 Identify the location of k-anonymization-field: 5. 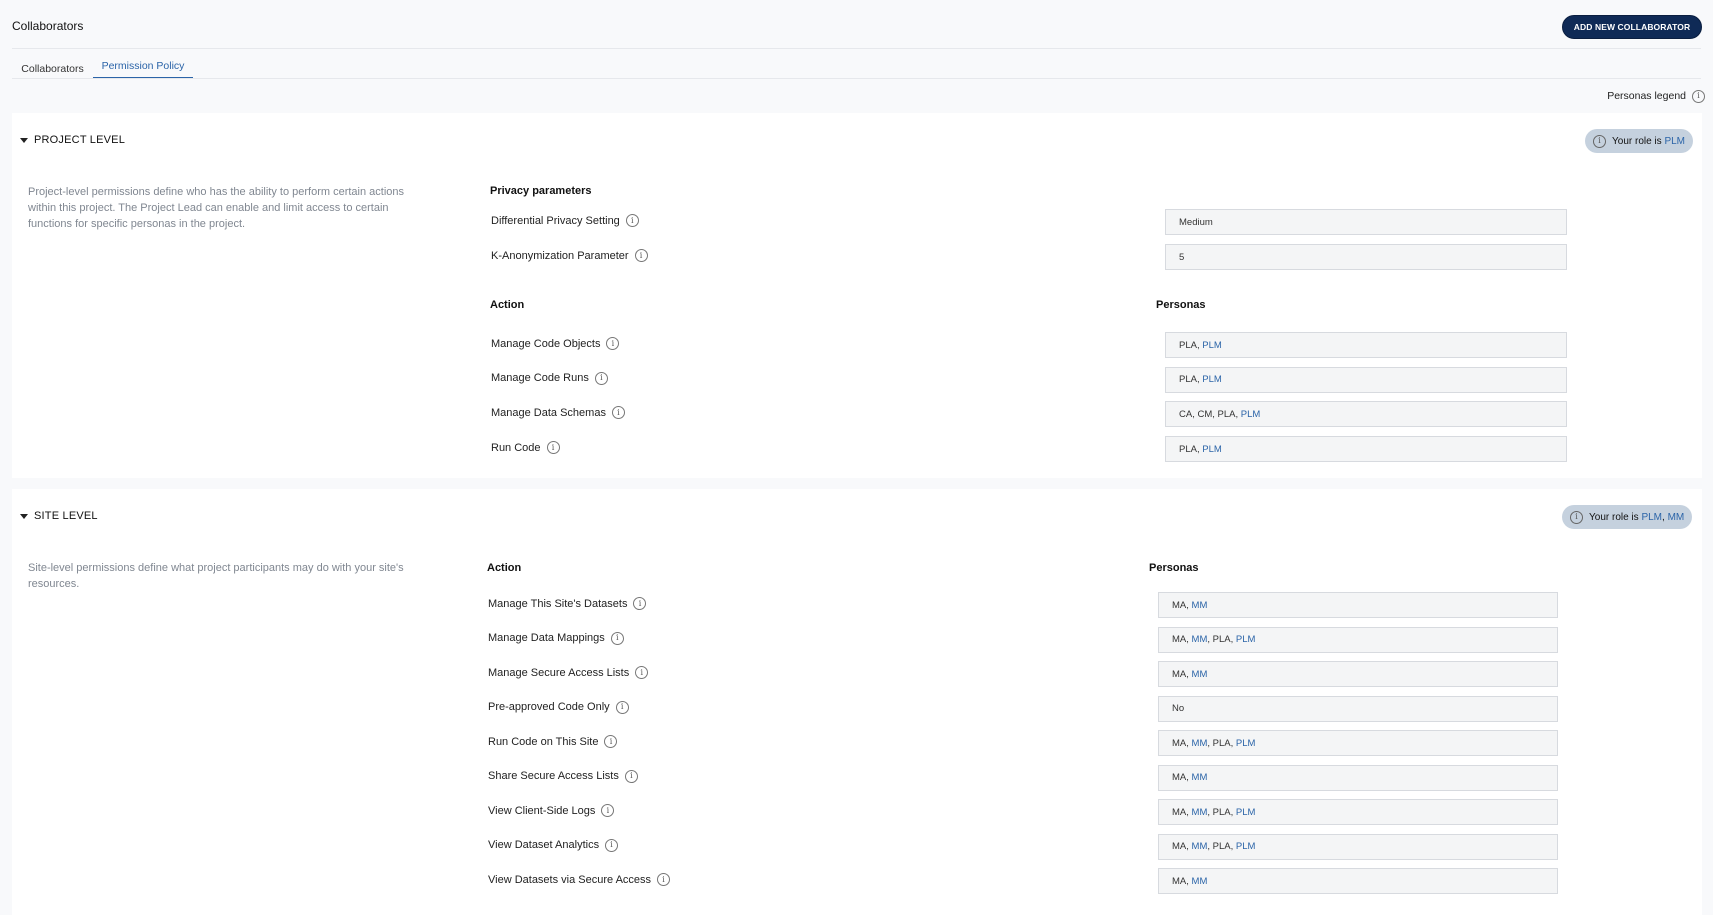
(1366, 257).